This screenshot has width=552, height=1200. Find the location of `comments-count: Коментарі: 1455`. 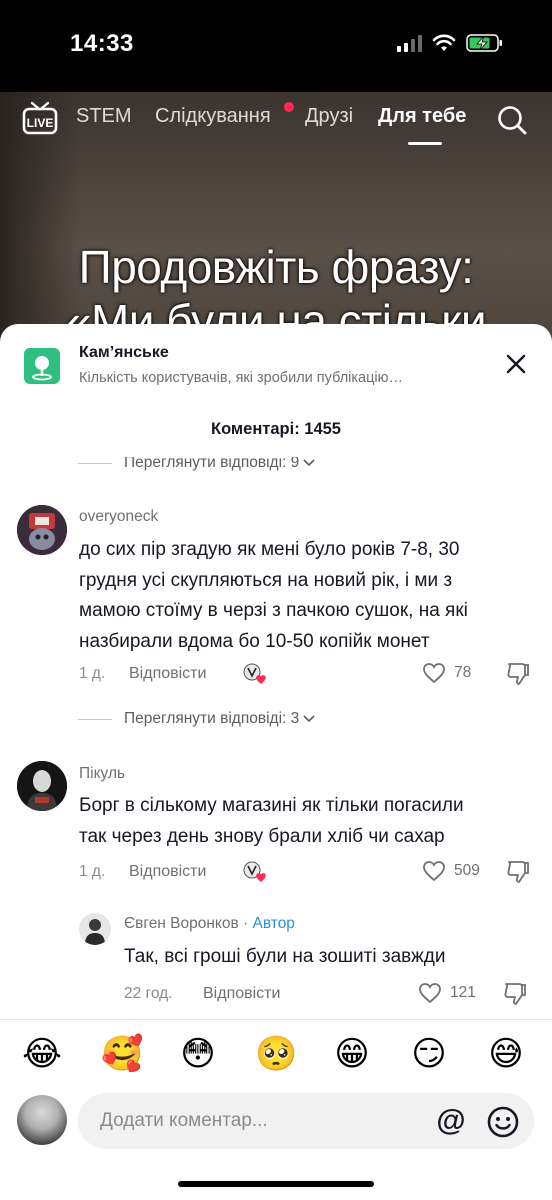

comments-count: Коментарі: 1455 is located at coordinates (276, 429).